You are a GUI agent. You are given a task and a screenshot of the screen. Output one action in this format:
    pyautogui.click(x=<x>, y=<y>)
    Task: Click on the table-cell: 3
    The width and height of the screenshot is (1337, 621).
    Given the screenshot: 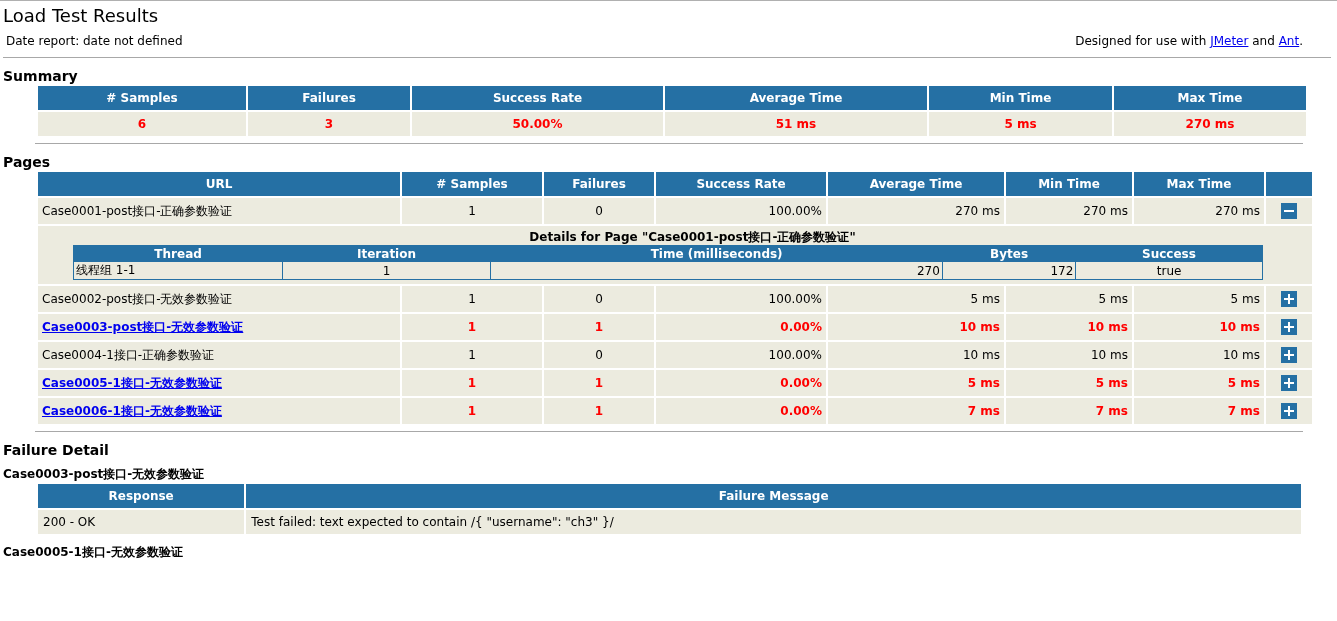 What is the action you would take?
    pyautogui.click(x=329, y=124)
    